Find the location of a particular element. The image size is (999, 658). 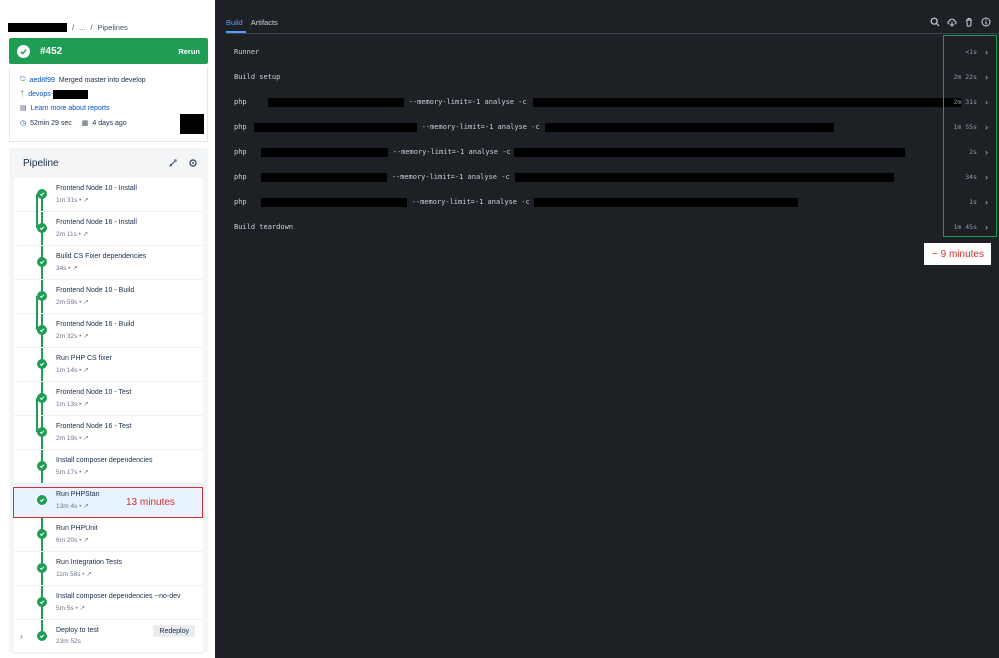

log-tabs: Build Artifacts is located at coordinates (252, 25).